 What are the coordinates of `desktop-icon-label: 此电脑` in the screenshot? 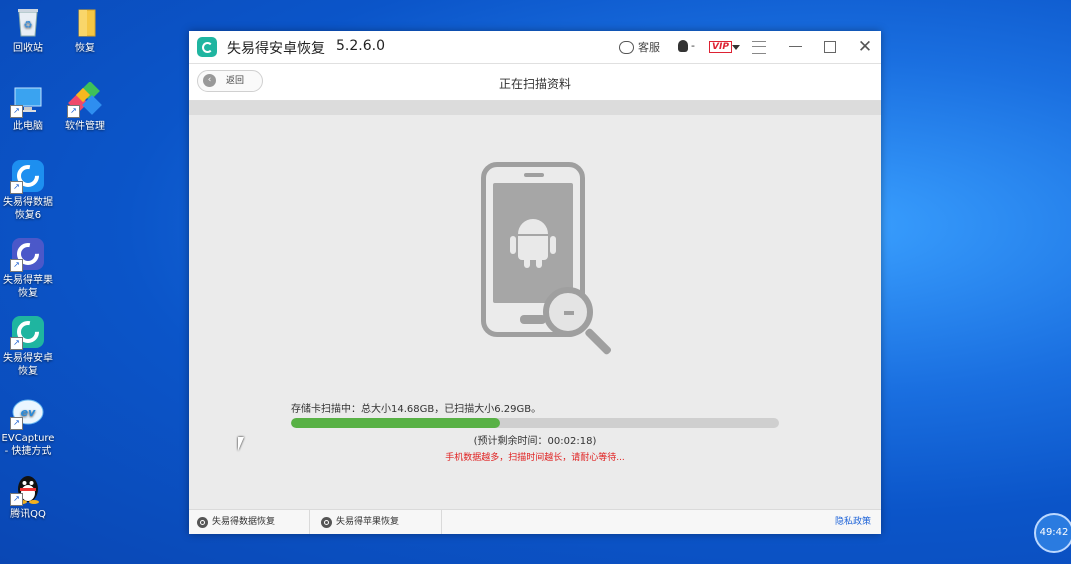 It's located at (28, 126).